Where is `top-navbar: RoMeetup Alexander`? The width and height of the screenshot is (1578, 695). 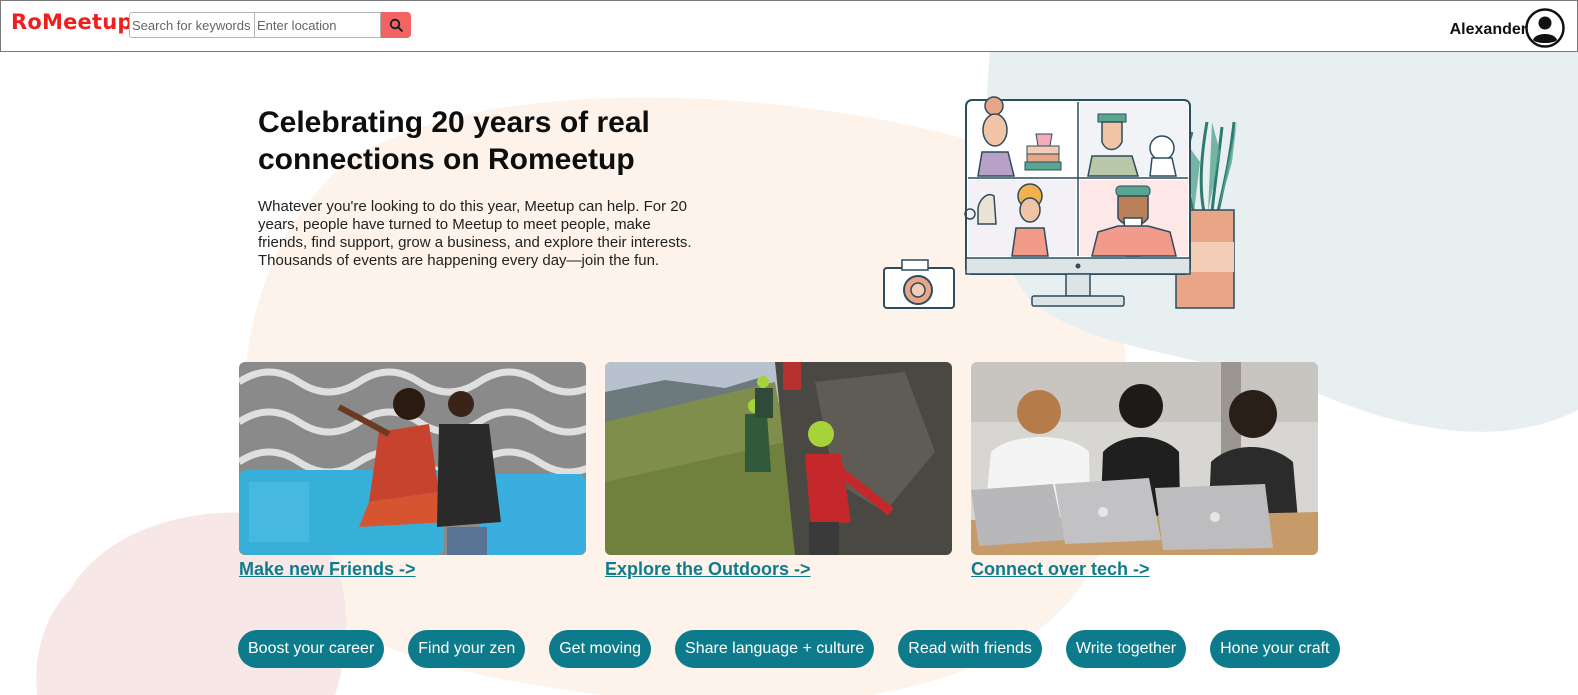 top-navbar: RoMeetup Alexander is located at coordinates (789, 26).